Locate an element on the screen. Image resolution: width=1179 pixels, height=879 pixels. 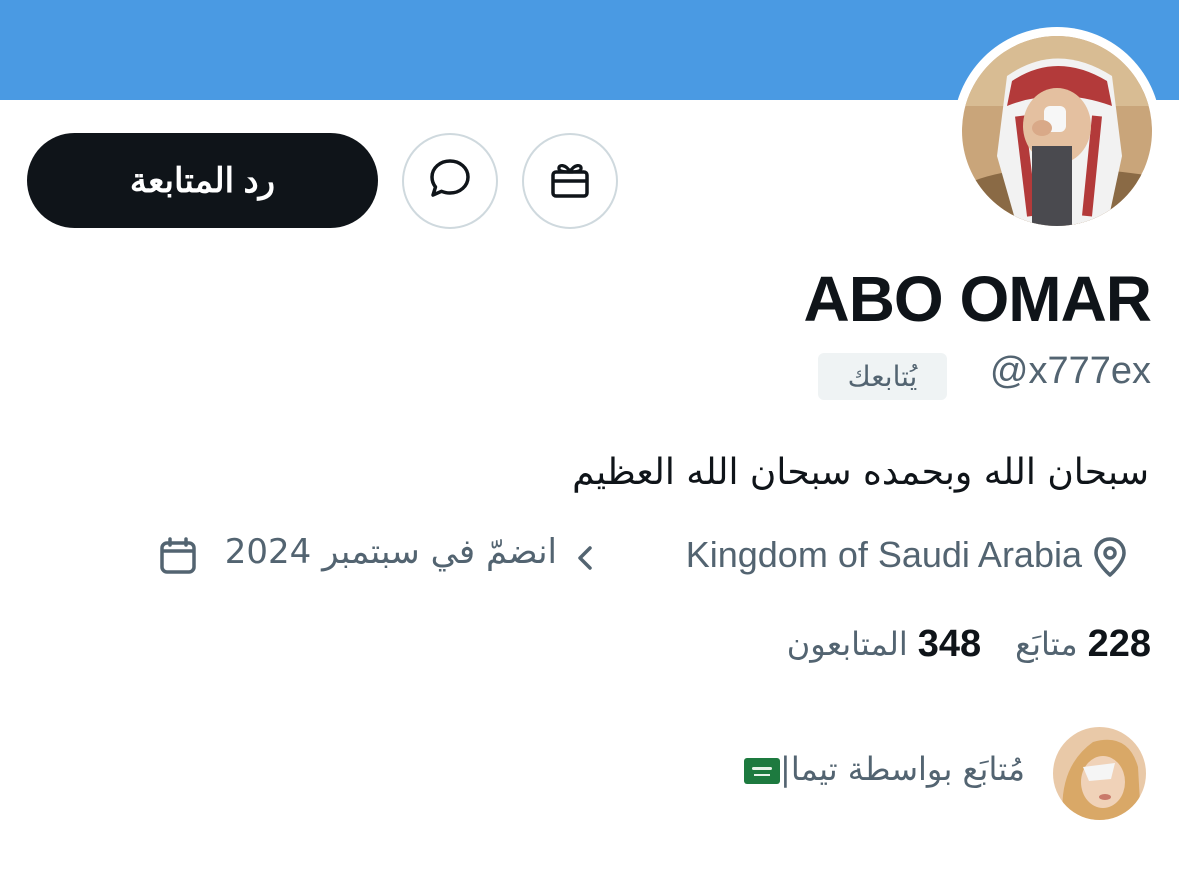
following-stat: 228 متابَع is located at coordinates (1083, 644).